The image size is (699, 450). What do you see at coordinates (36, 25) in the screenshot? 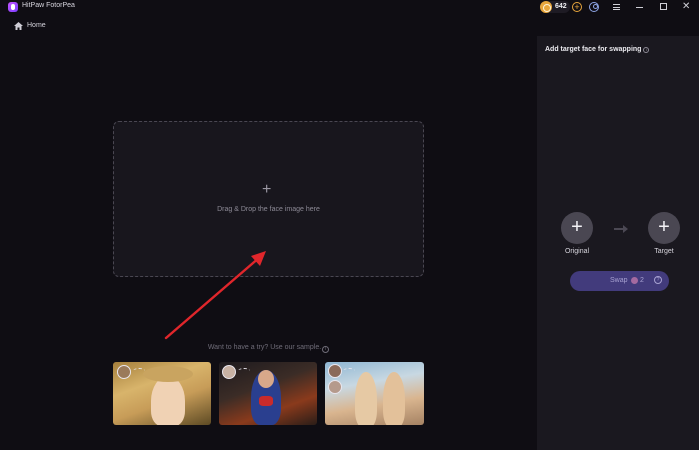
I see `home-link: Home` at bounding box center [36, 25].